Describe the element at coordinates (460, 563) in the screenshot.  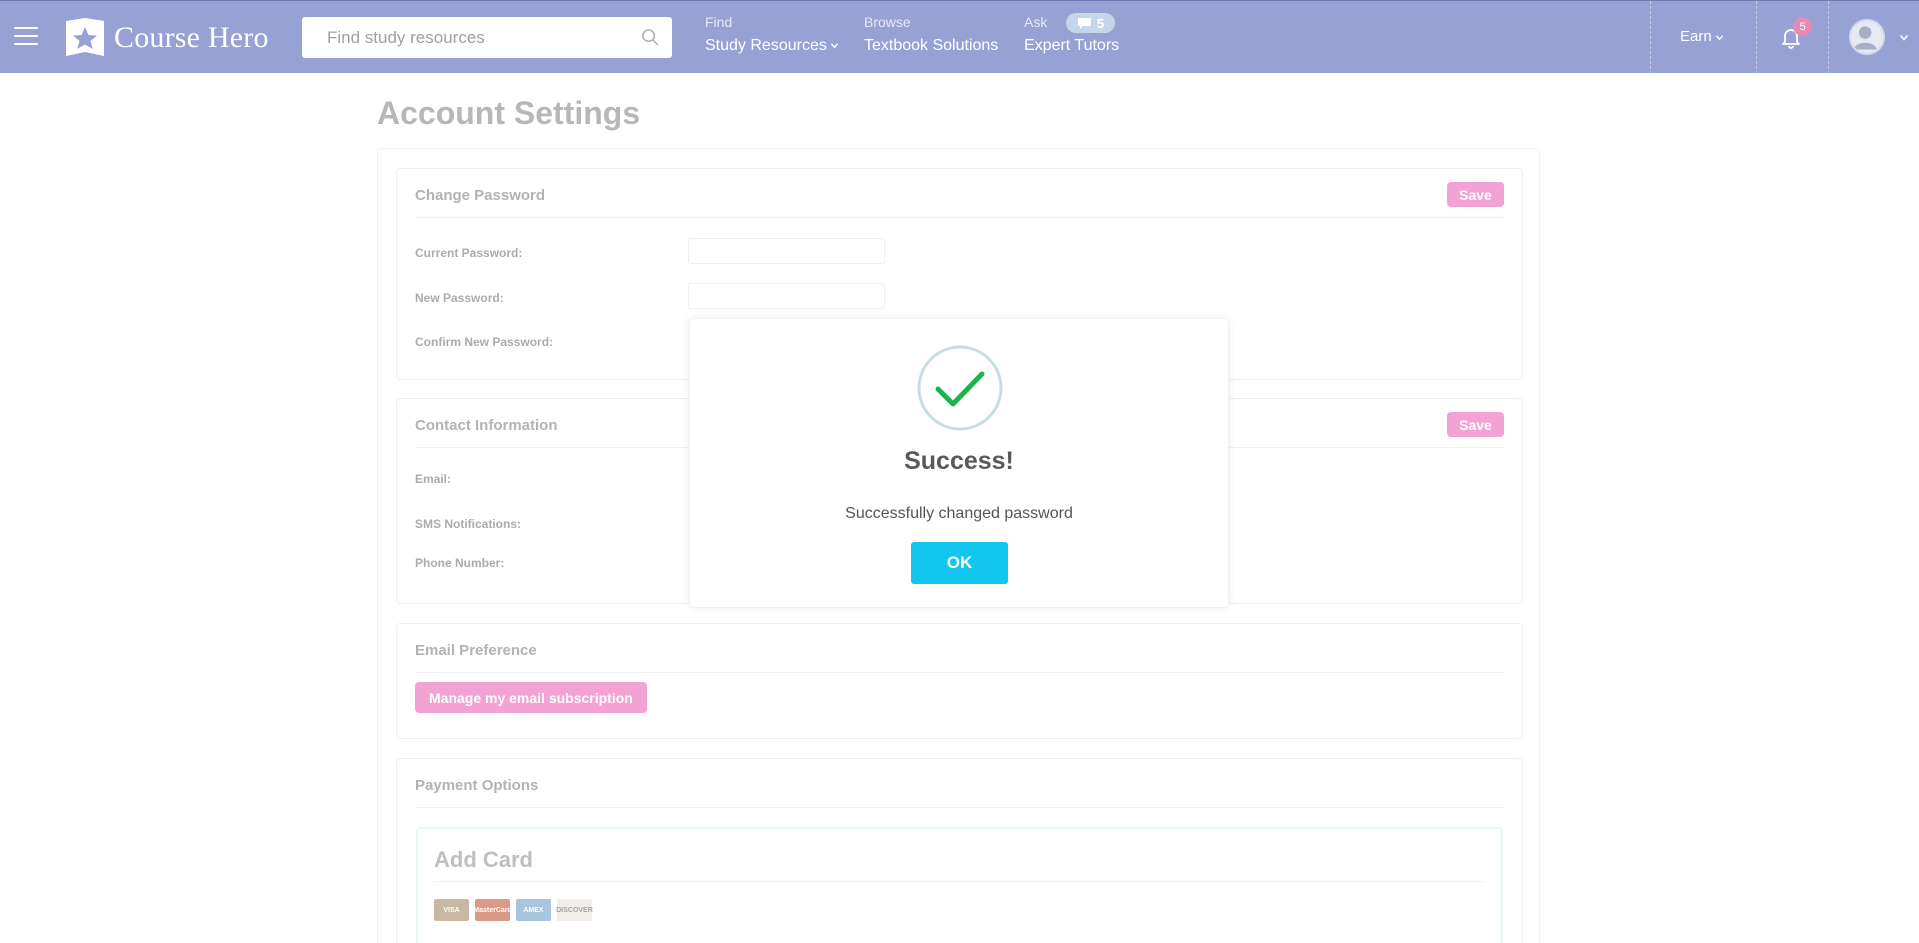
I see `phone-number-label: Phone Number:` at that location.